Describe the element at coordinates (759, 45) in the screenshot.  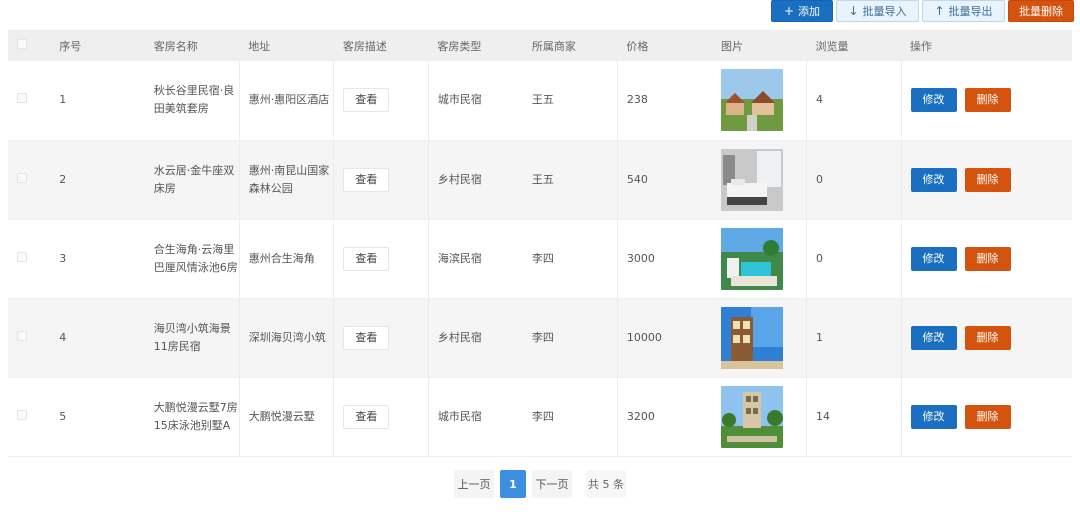
I see `header-image: 图片` at that location.